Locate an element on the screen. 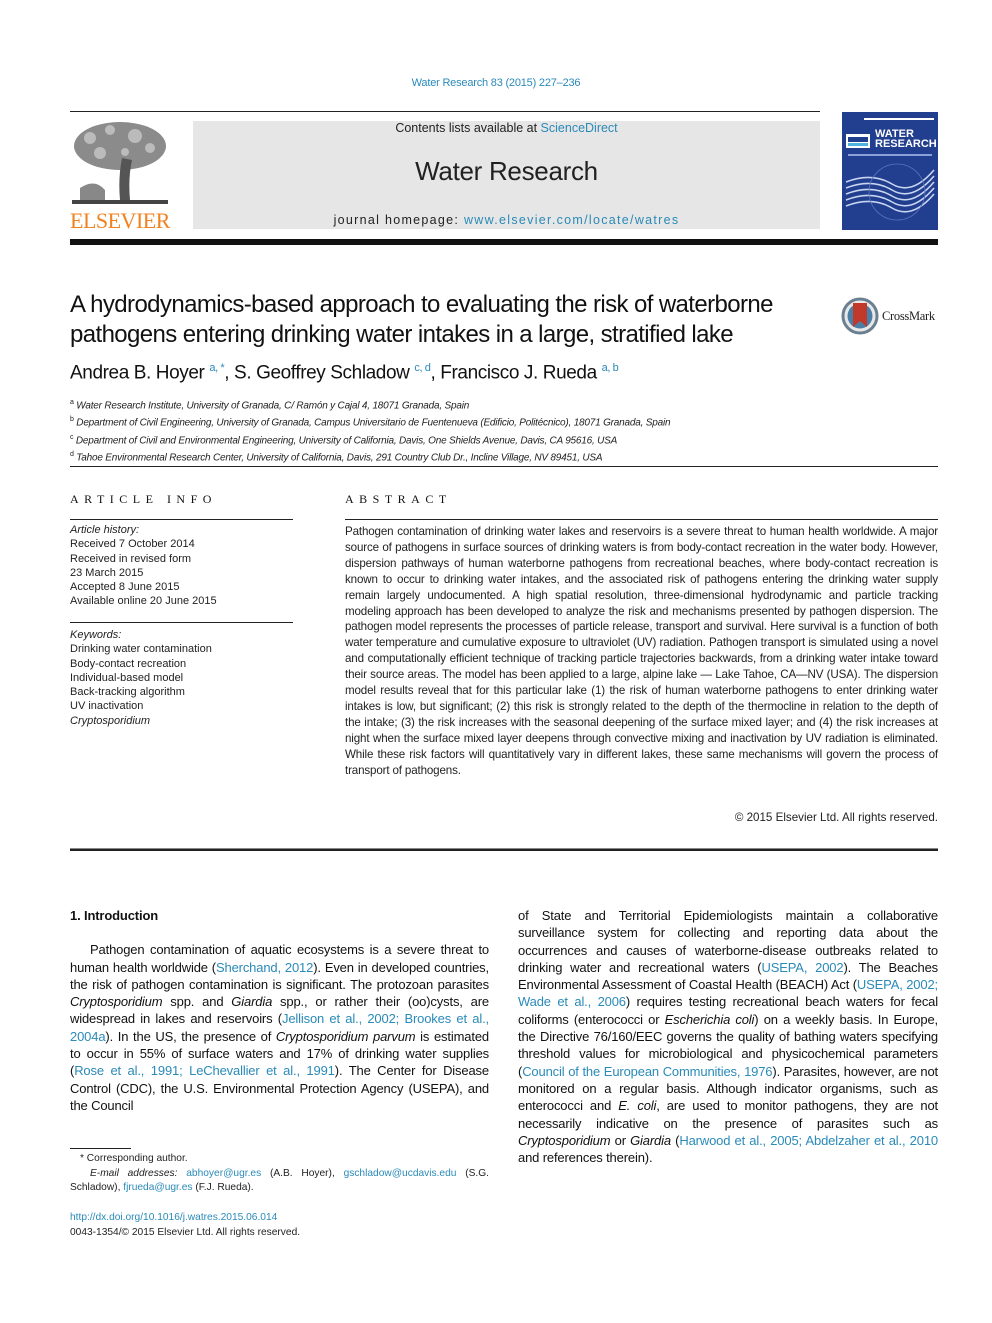 This screenshot has height=1323, width=992. sciencedirect-link: ScienceDirect is located at coordinates (579, 128).